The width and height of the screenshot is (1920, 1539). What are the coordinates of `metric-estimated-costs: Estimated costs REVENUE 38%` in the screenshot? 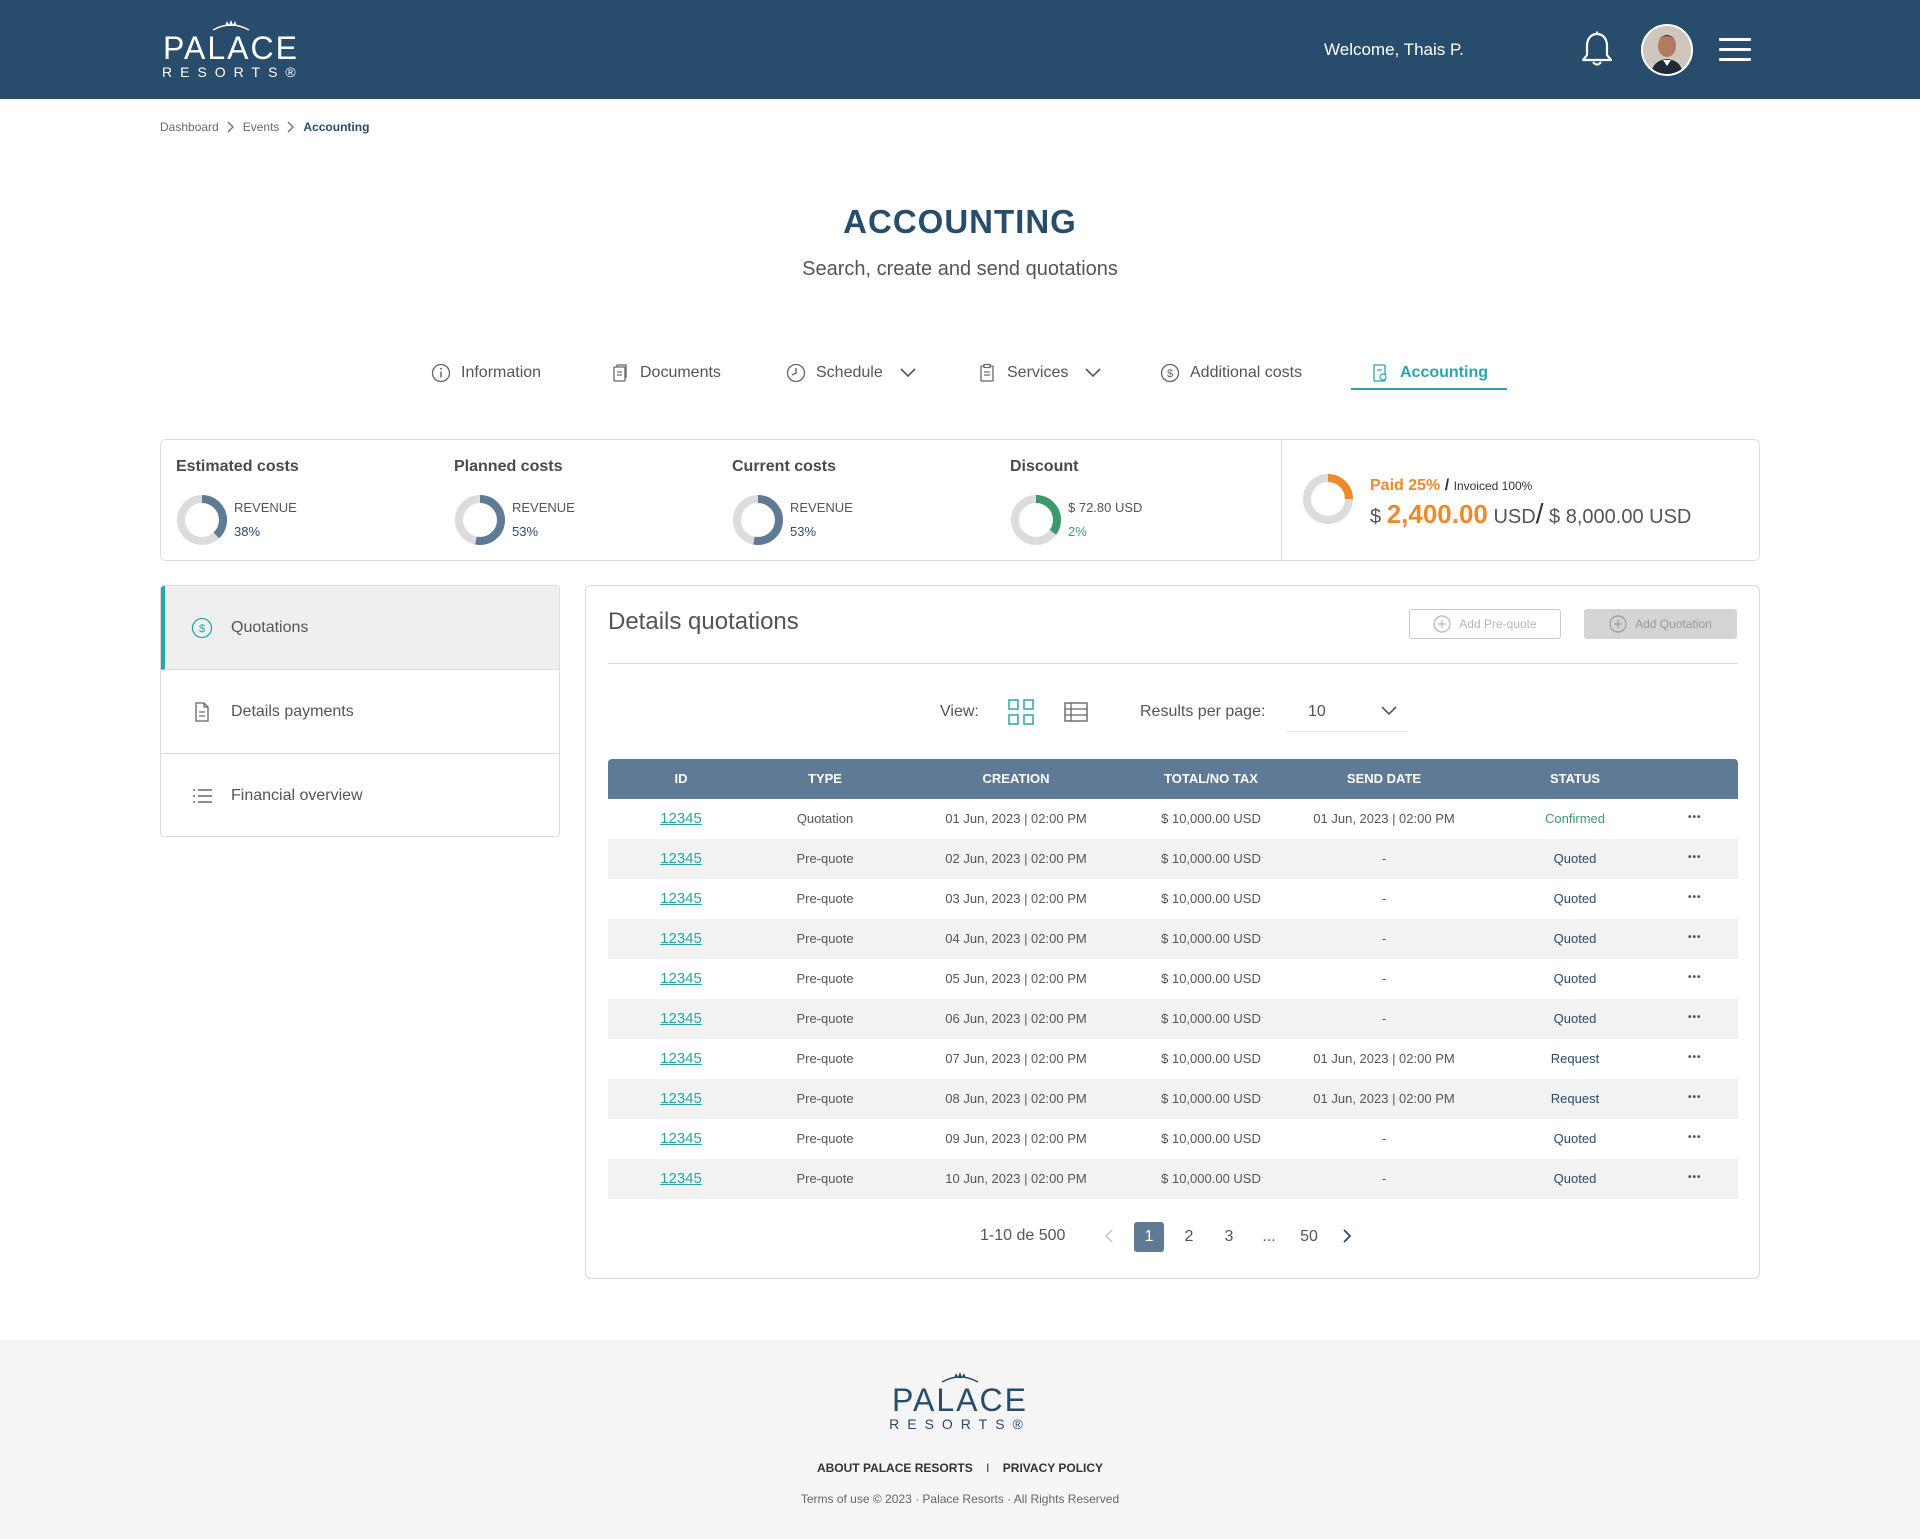 It's located at (237, 501).